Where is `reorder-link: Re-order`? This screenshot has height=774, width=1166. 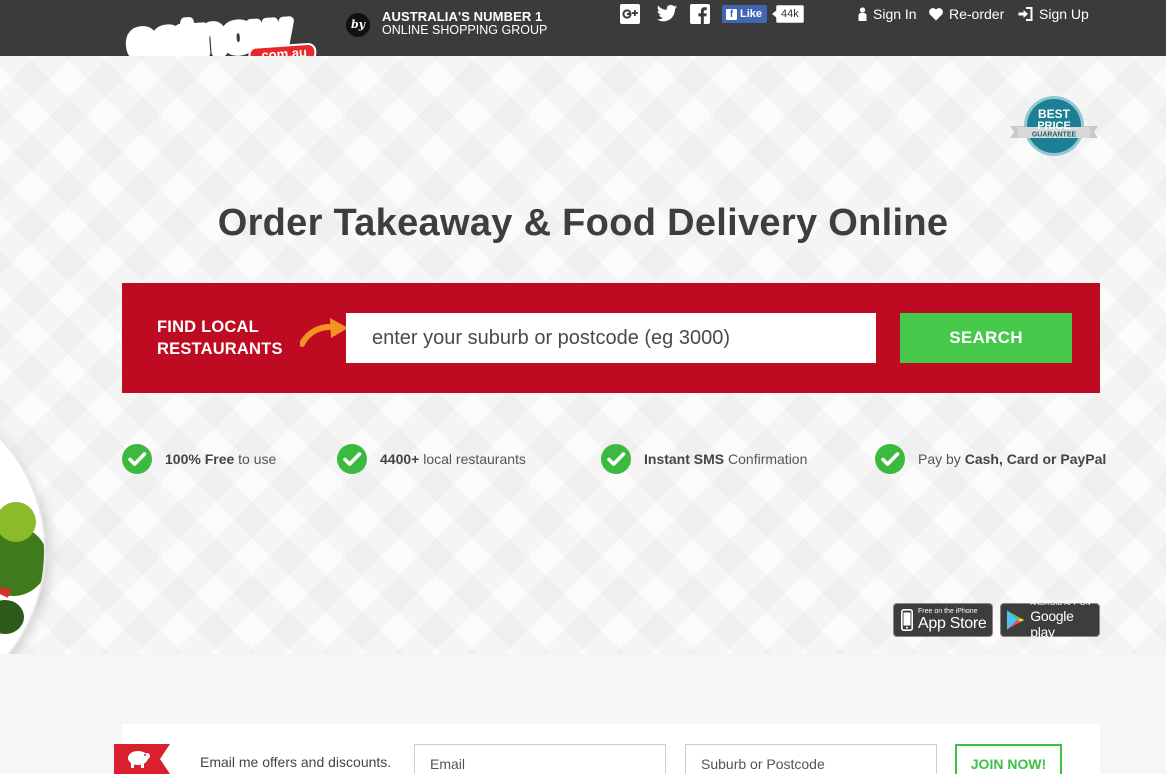 reorder-link: Re-order is located at coordinates (966, 14).